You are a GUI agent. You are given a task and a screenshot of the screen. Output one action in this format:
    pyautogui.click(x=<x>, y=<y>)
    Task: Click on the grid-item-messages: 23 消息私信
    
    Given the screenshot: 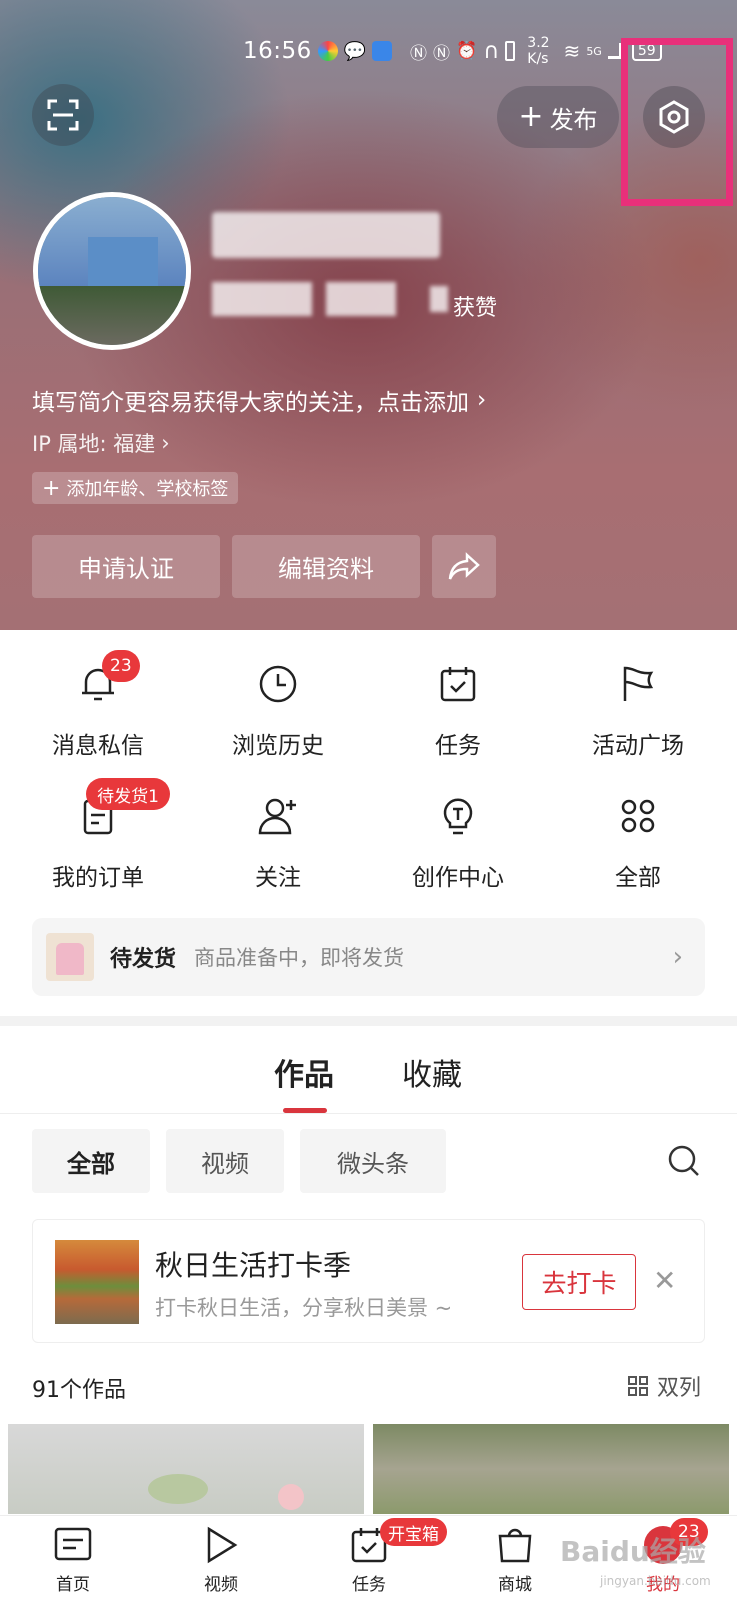 What is the action you would take?
    pyautogui.click(x=98, y=705)
    